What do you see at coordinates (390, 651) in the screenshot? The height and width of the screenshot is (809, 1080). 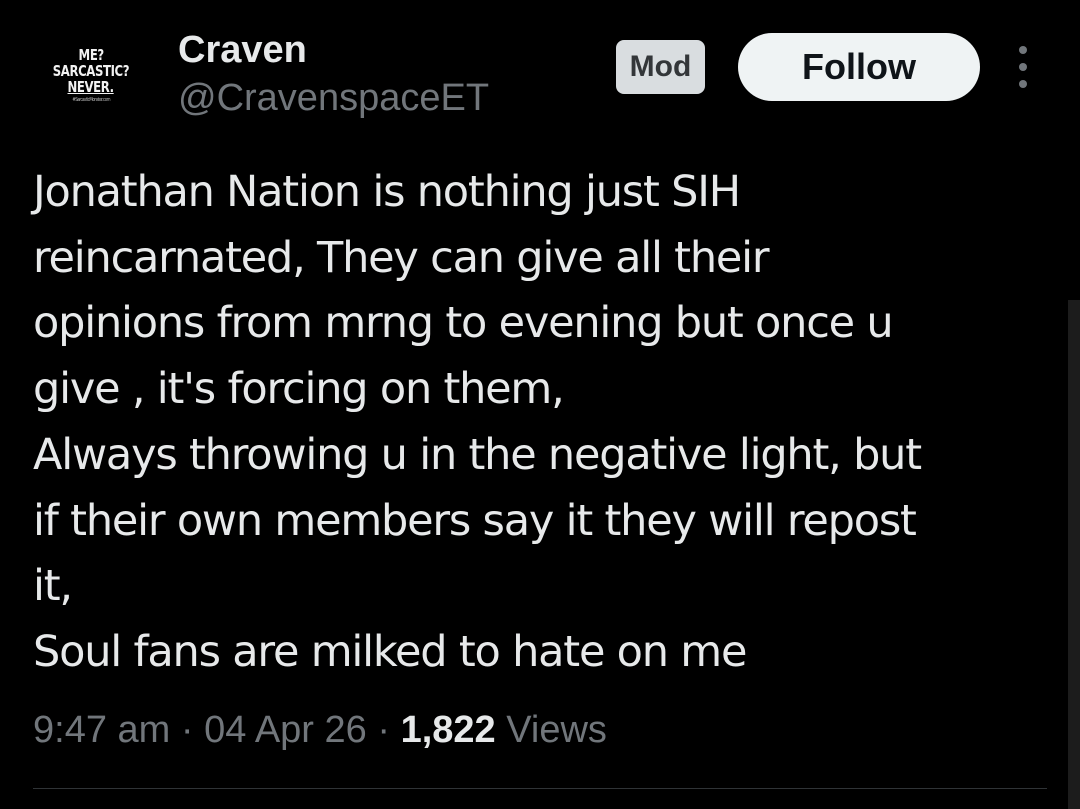 I see `tweet-text-line: Soul fans are milked to hate on me` at bounding box center [390, 651].